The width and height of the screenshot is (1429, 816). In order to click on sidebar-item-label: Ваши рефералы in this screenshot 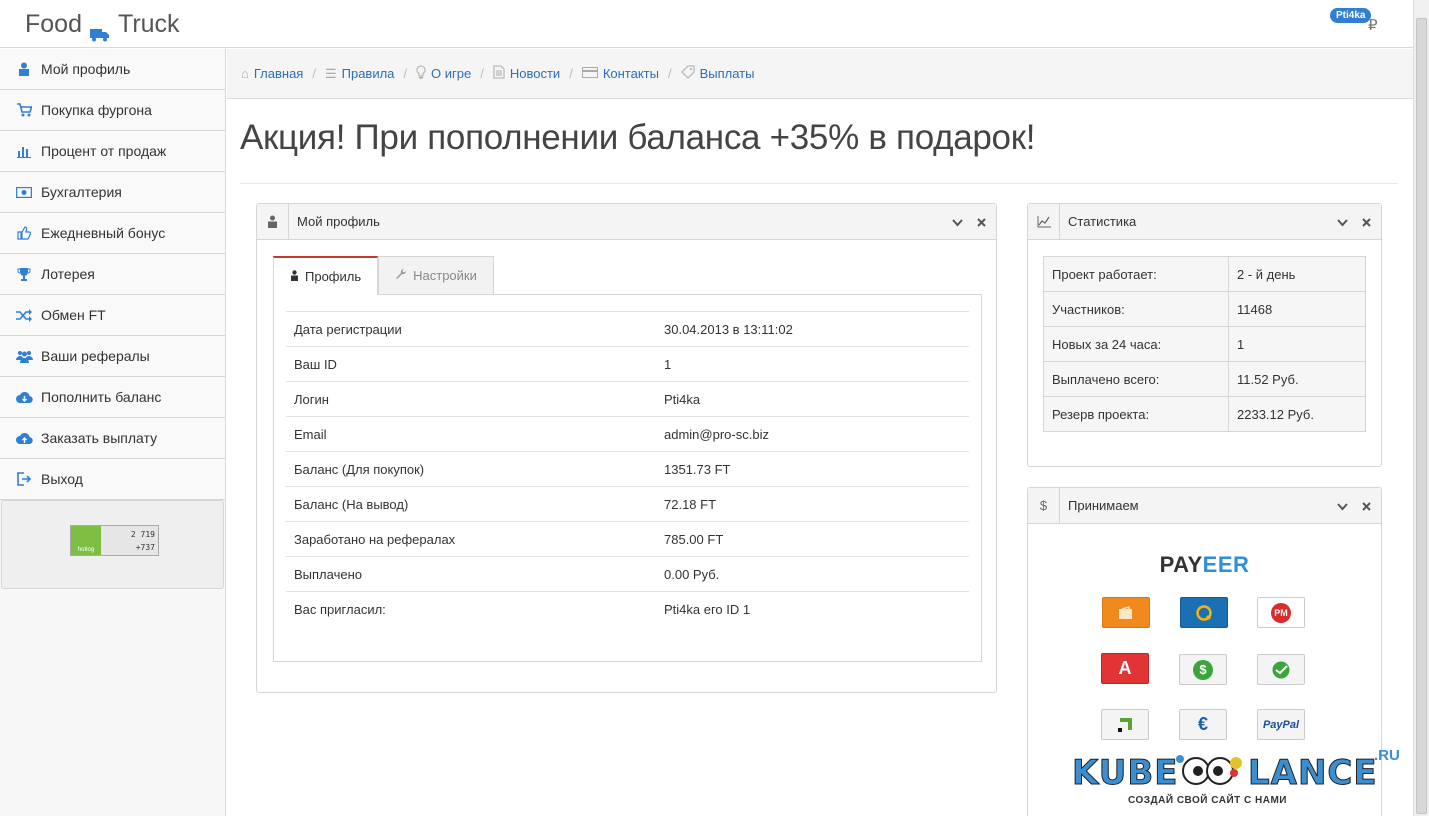, I will do `click(95, 356)`.